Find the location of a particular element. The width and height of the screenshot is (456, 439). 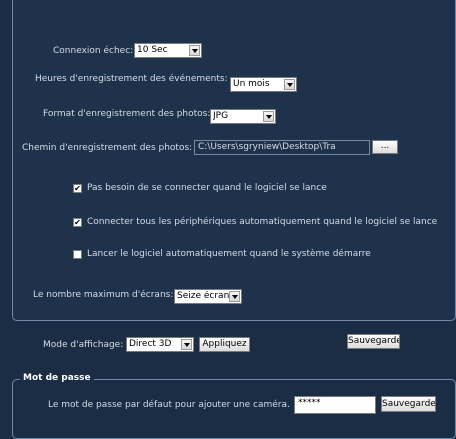

failed-connection-label: Connexion échec: is located at coordinates (93, 51).